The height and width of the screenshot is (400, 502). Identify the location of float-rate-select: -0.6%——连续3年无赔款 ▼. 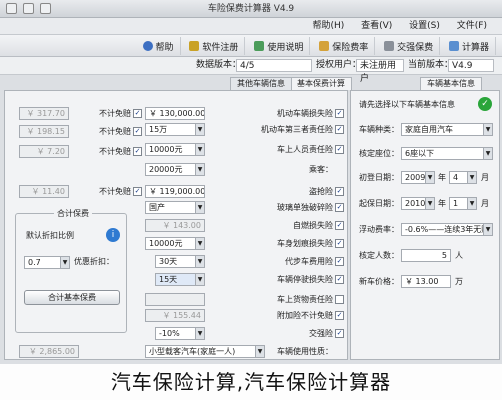
(447, 229).